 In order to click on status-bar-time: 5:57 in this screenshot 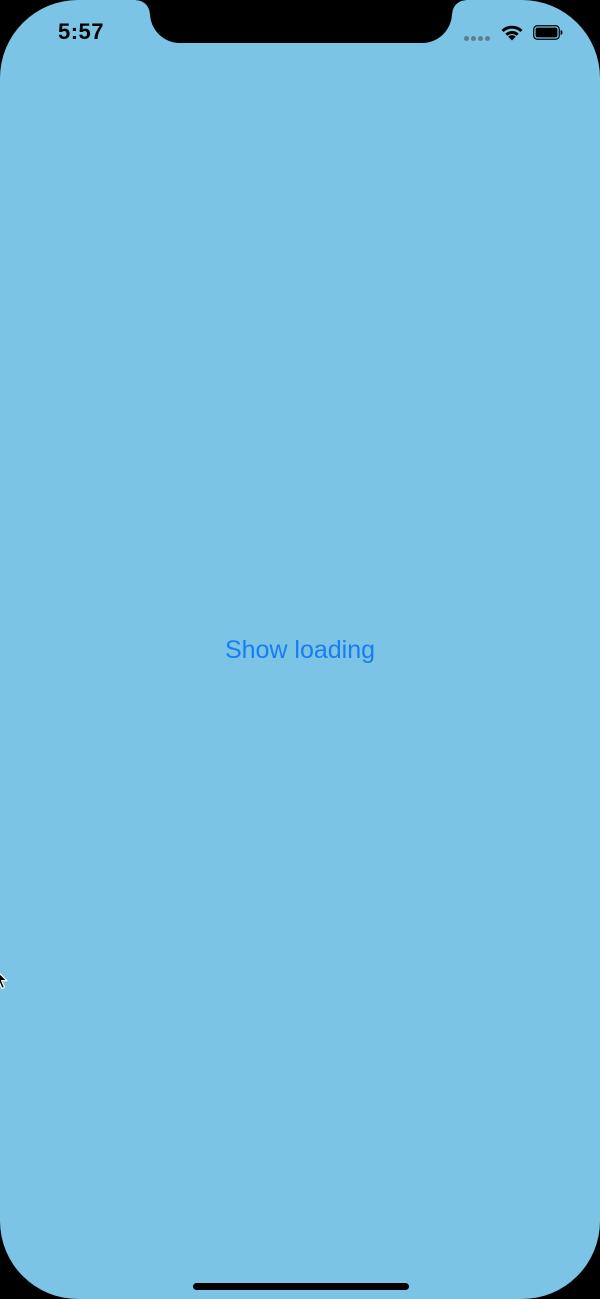, I will do `click(81, 31)`.